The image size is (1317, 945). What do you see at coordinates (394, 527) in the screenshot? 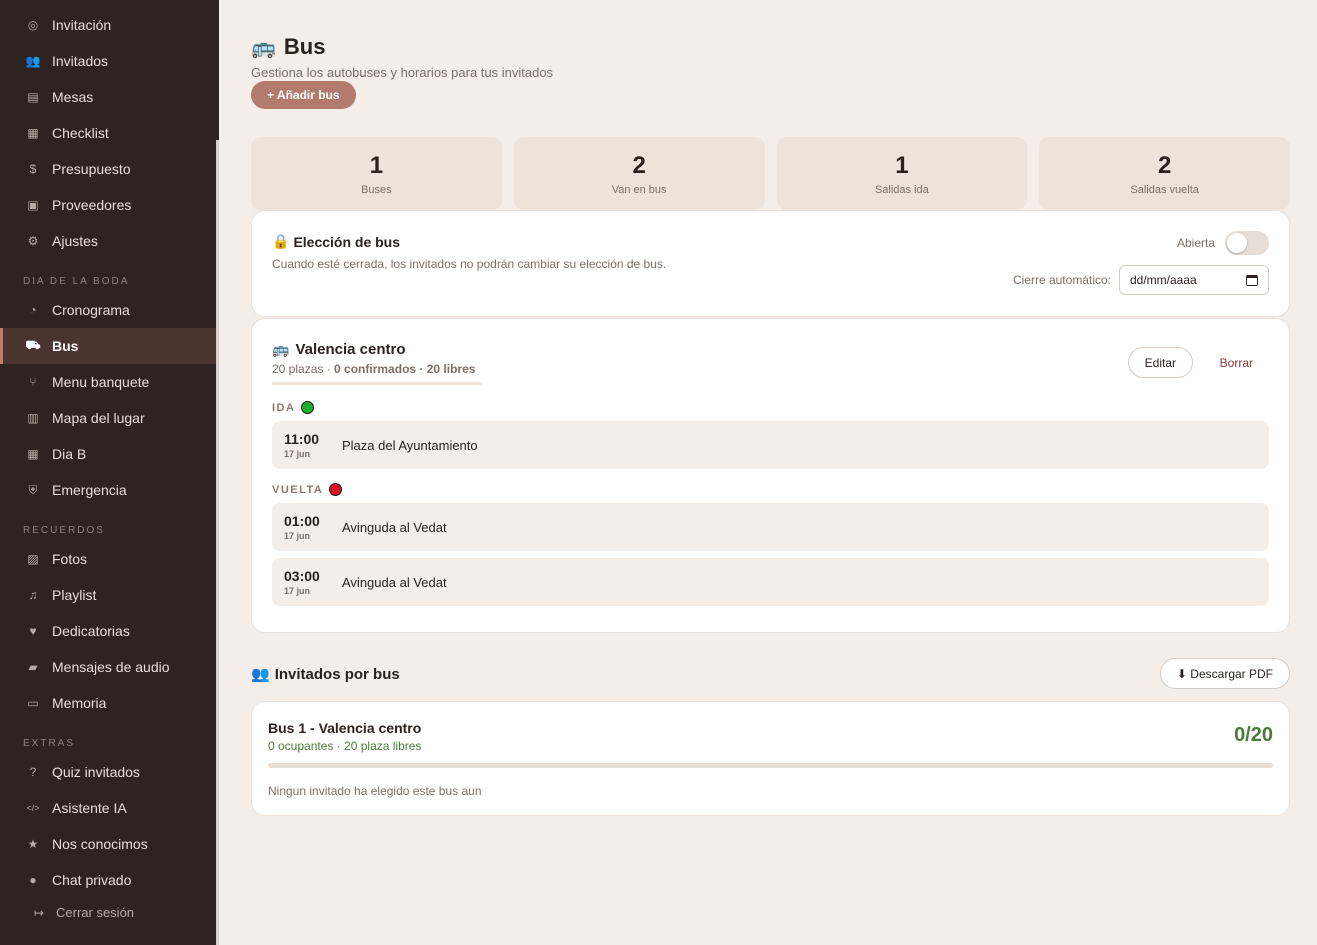
I see `trip-place: Avinguda al Vedat` at bounding box center [394, 527].